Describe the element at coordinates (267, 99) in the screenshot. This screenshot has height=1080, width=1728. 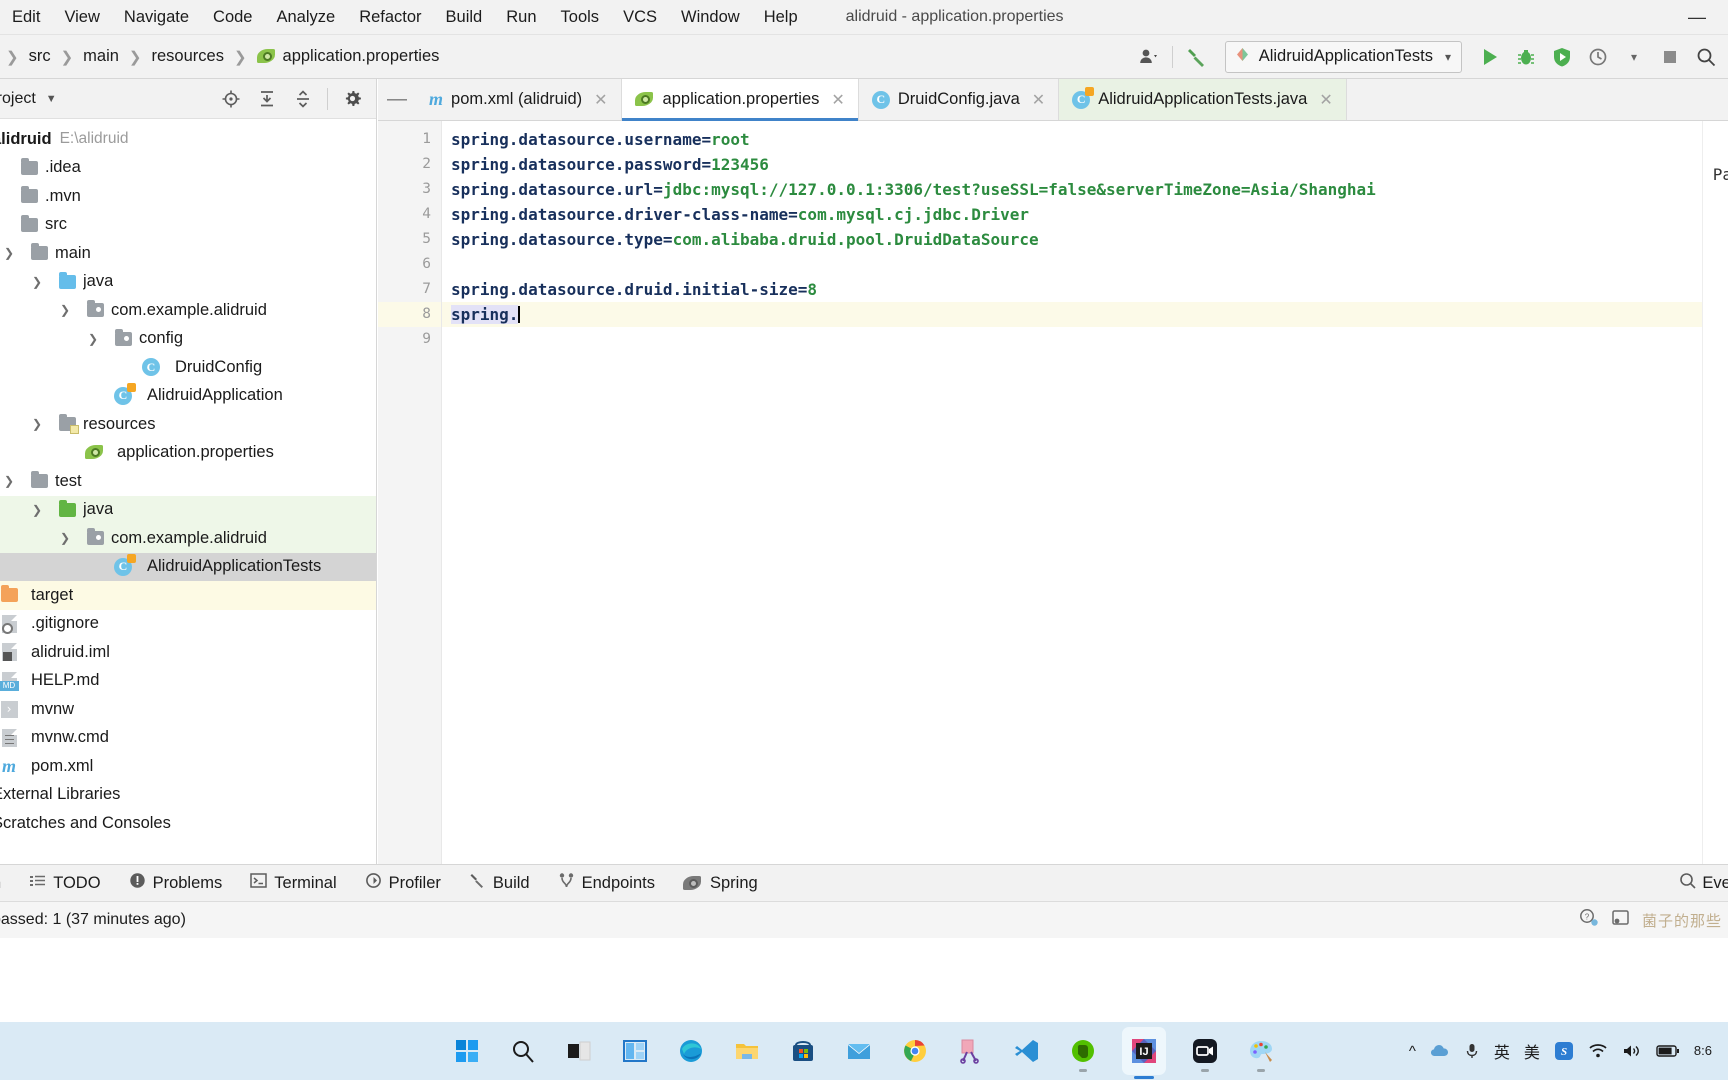
I see `expand-all-icon` at that location.